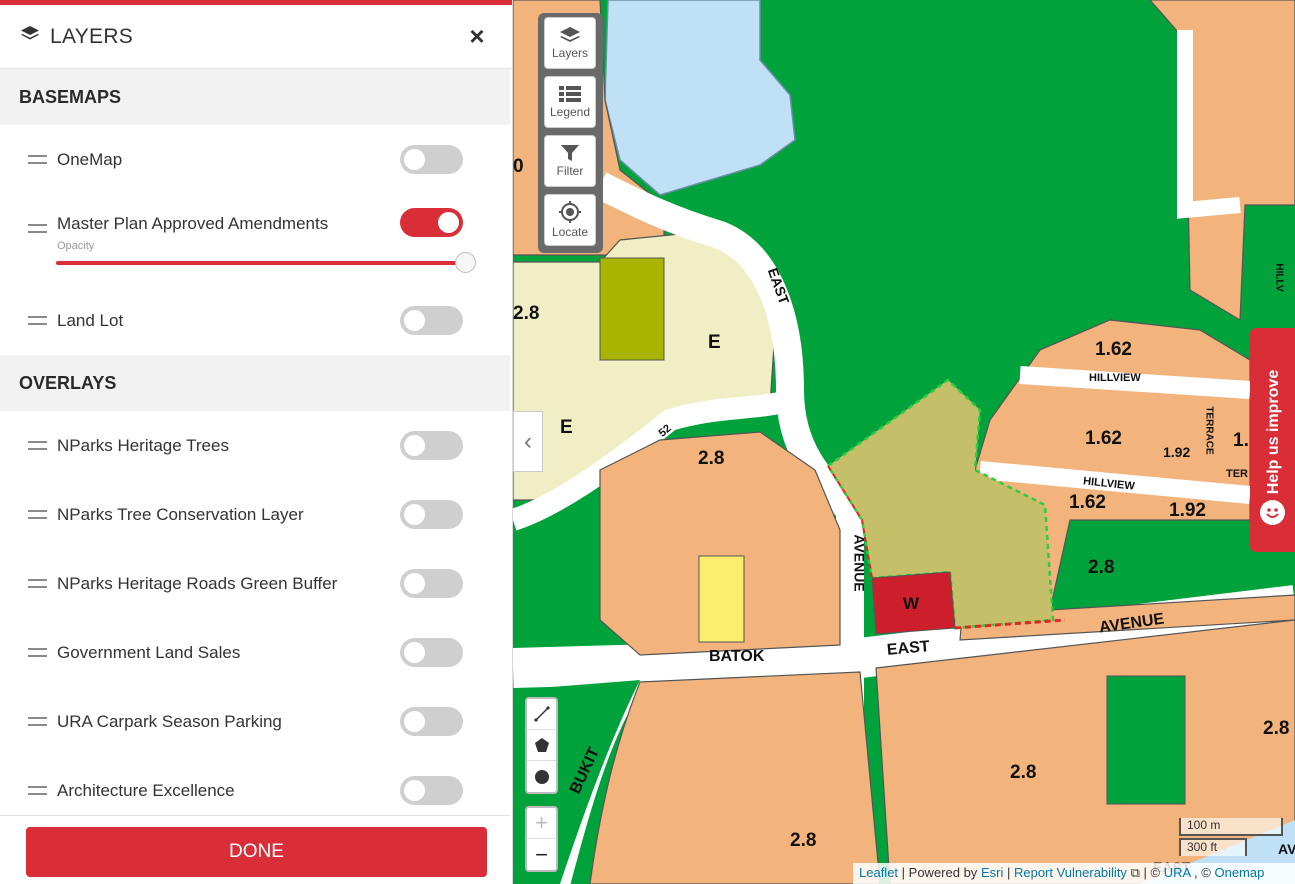 The width and height of the screenshot is (1295, 884). Describe the element at coordinates (255, 721) in the screenshot. I see `layer-row-carpark: URA Carpark Season Parking` at that location.